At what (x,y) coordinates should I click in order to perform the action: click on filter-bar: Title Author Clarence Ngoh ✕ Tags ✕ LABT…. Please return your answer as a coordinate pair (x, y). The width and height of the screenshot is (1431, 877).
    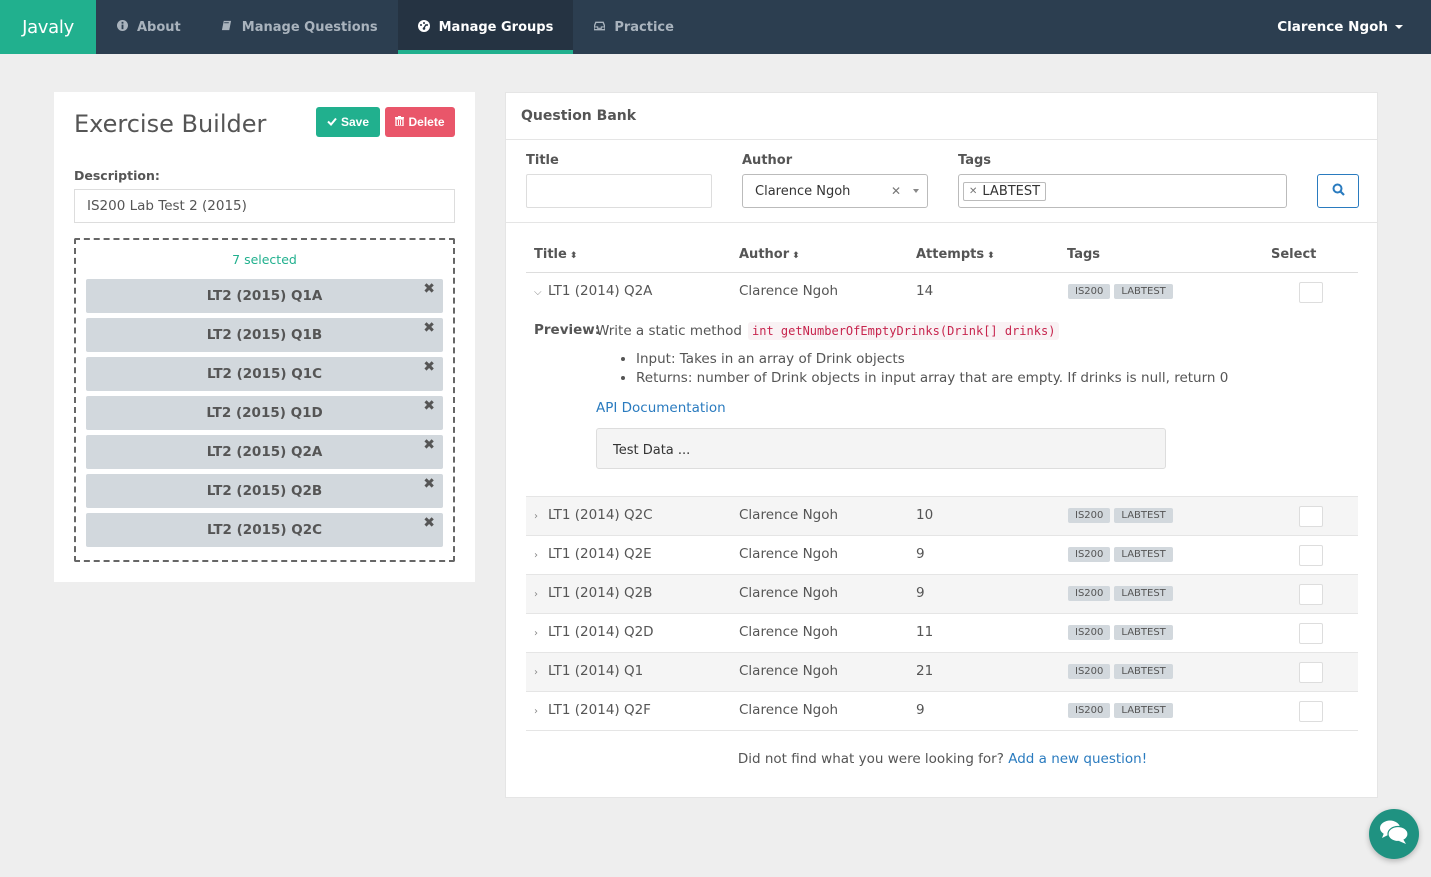
    Looking at the image, I should click on (941, 181).